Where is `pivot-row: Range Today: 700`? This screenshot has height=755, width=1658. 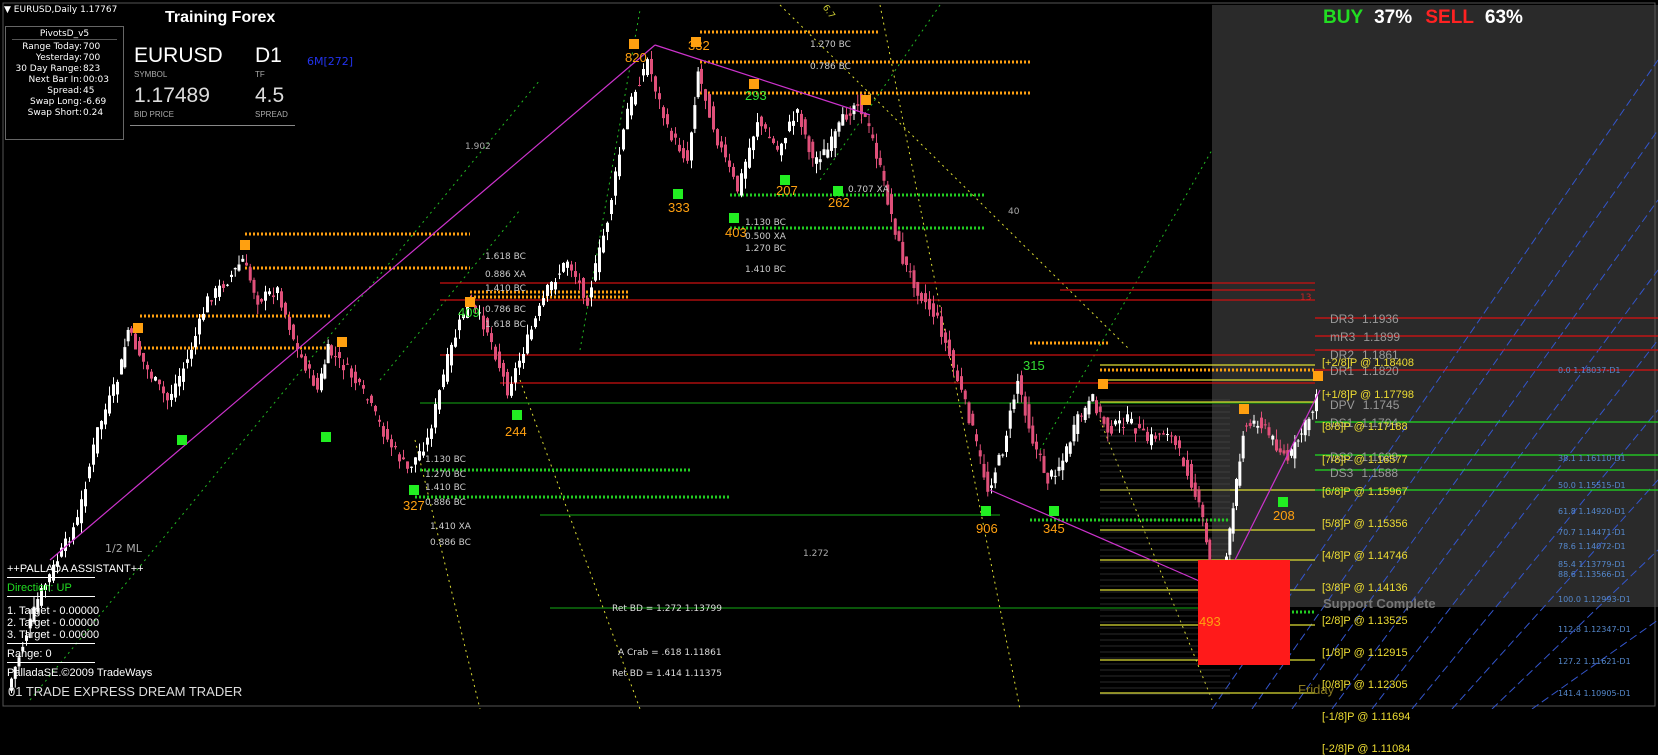 pivot-row: Range Today: 700 is located at coordinates (64, 47).